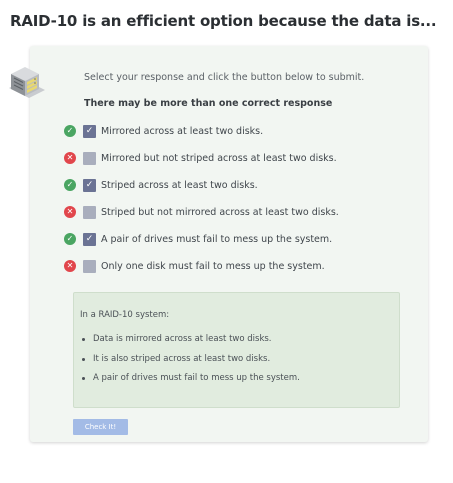 Image resolution: width=453 pixels, height=483 pixels. What do you see at coordinates (100, 427) in the screenshot?
I see `check-it-button: Check It!` at bounding box center [100, 427].